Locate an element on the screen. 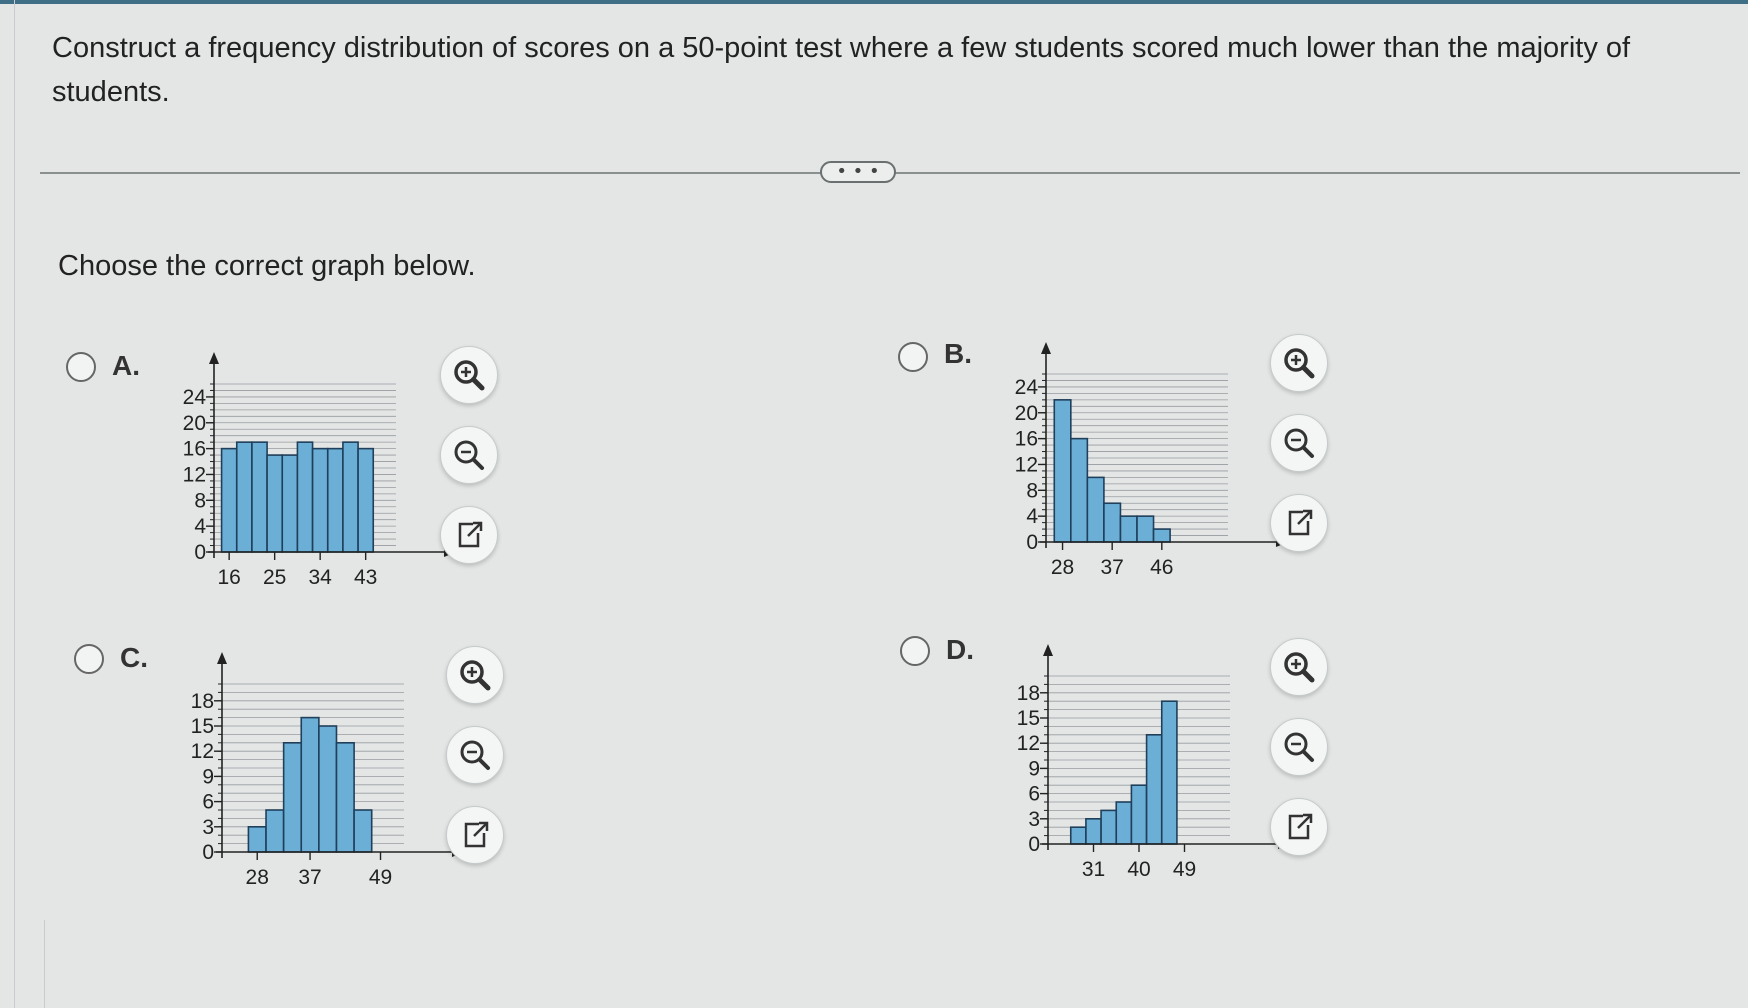 The width and height of the screenshot is (1748, 1008). external-link-icon is located at coordinates (1300, 522).